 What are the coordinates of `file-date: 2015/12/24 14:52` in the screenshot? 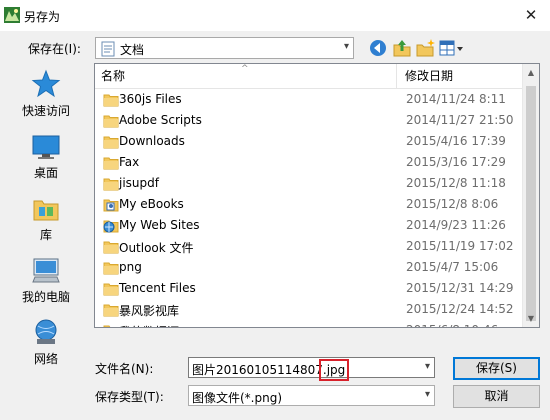 It's located at (460, 309).